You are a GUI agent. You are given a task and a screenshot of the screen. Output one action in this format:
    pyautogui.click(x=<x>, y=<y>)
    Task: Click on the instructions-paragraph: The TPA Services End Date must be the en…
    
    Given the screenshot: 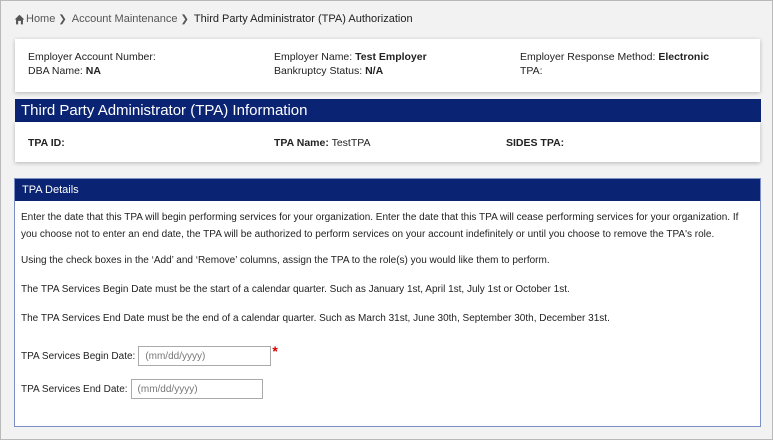 What is the action you would take?
    pyautogui.click(x=315, y=318)
    